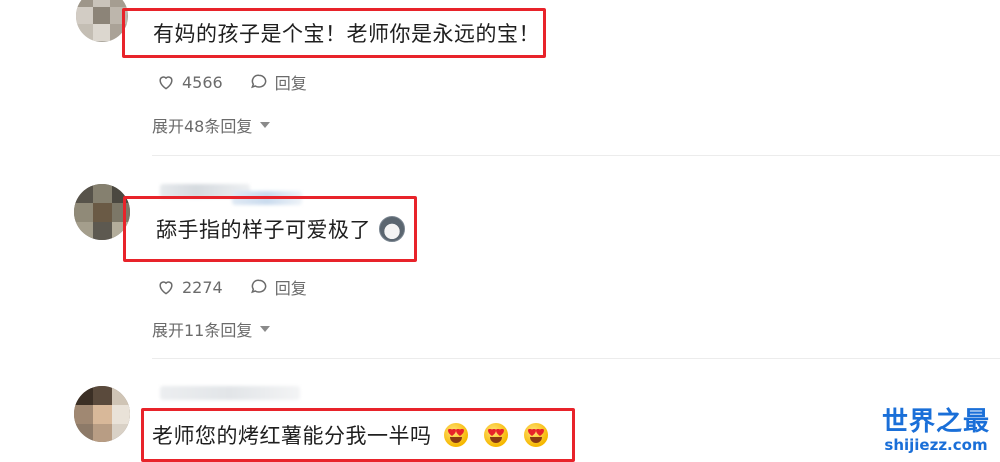  I want to click on highlighted-comment: 老师您的烤红薯能分我一半吗, so click(358, 435).